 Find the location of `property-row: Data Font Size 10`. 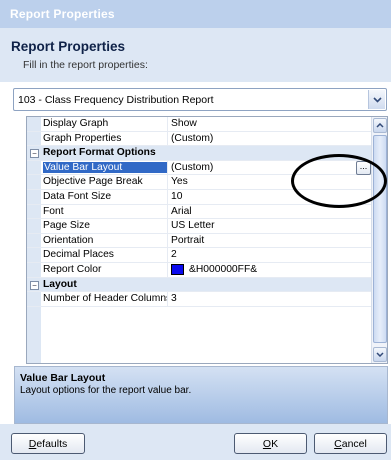

property-row: Data Font Size 10 is located at coordinates (199, 197).